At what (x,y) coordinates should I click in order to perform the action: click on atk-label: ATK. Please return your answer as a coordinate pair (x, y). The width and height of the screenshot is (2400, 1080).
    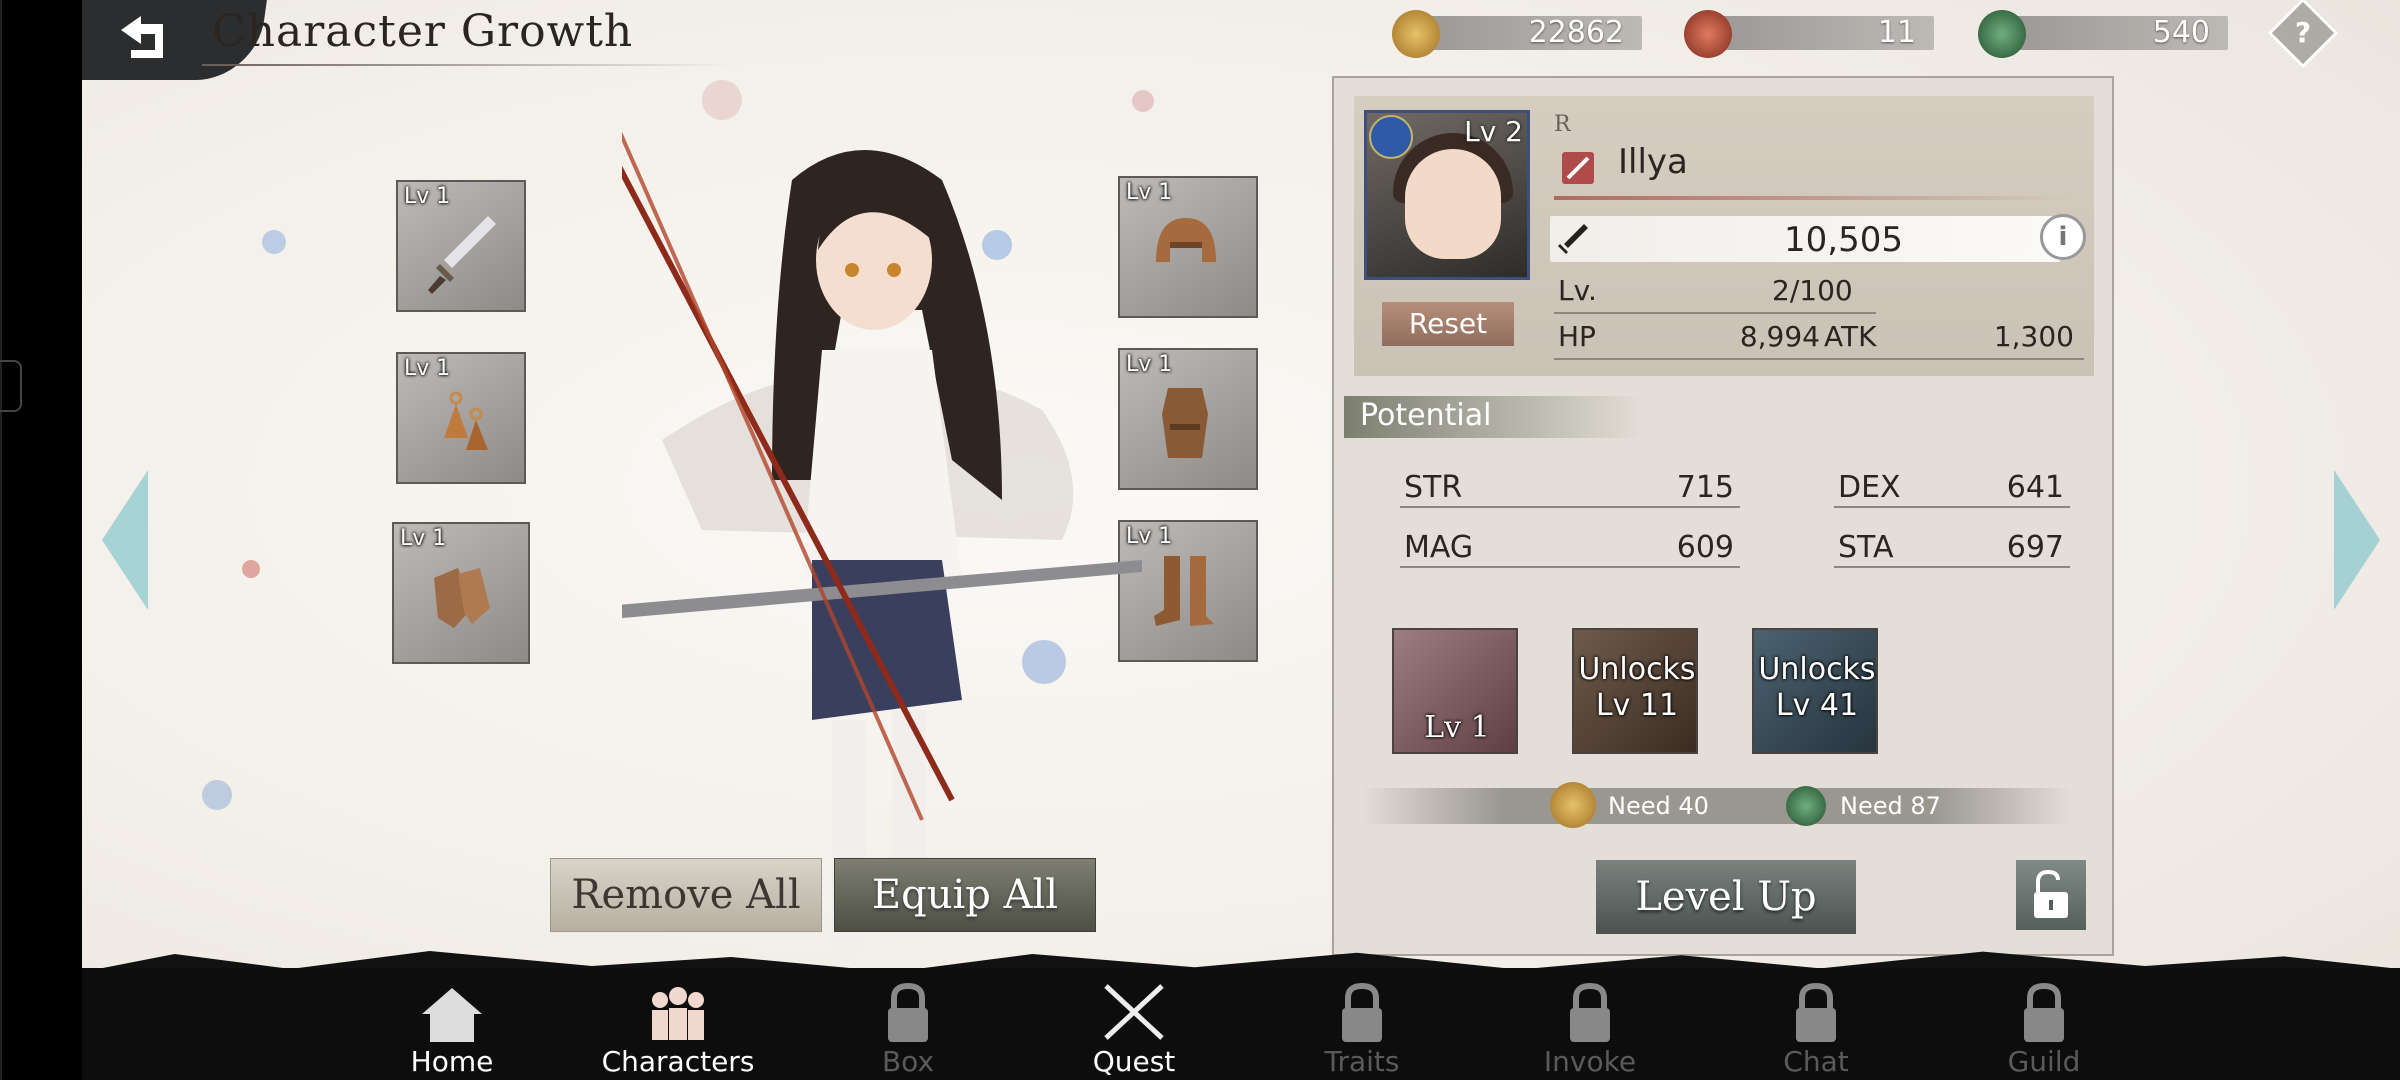
    Looking at the image, I should click on (1850, 336).